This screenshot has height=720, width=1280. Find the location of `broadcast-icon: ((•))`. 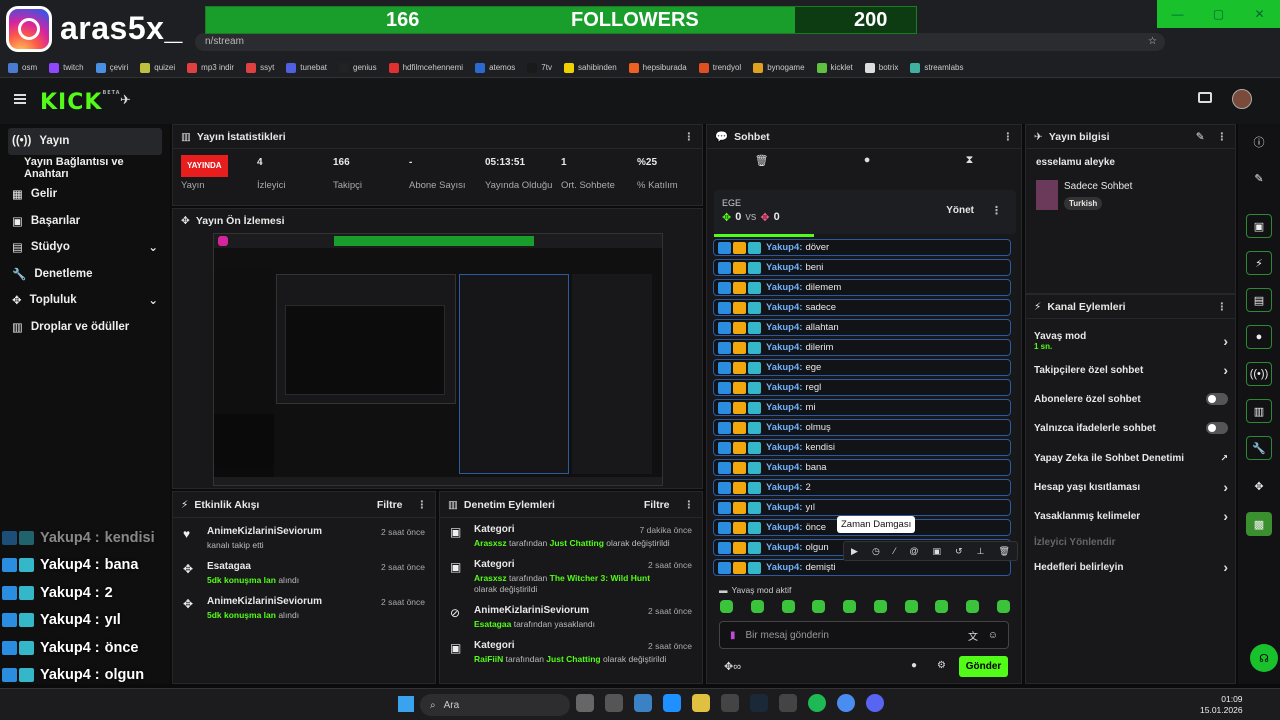

broadcast-icon: ((•)) is located at coordinates (1259, 374).